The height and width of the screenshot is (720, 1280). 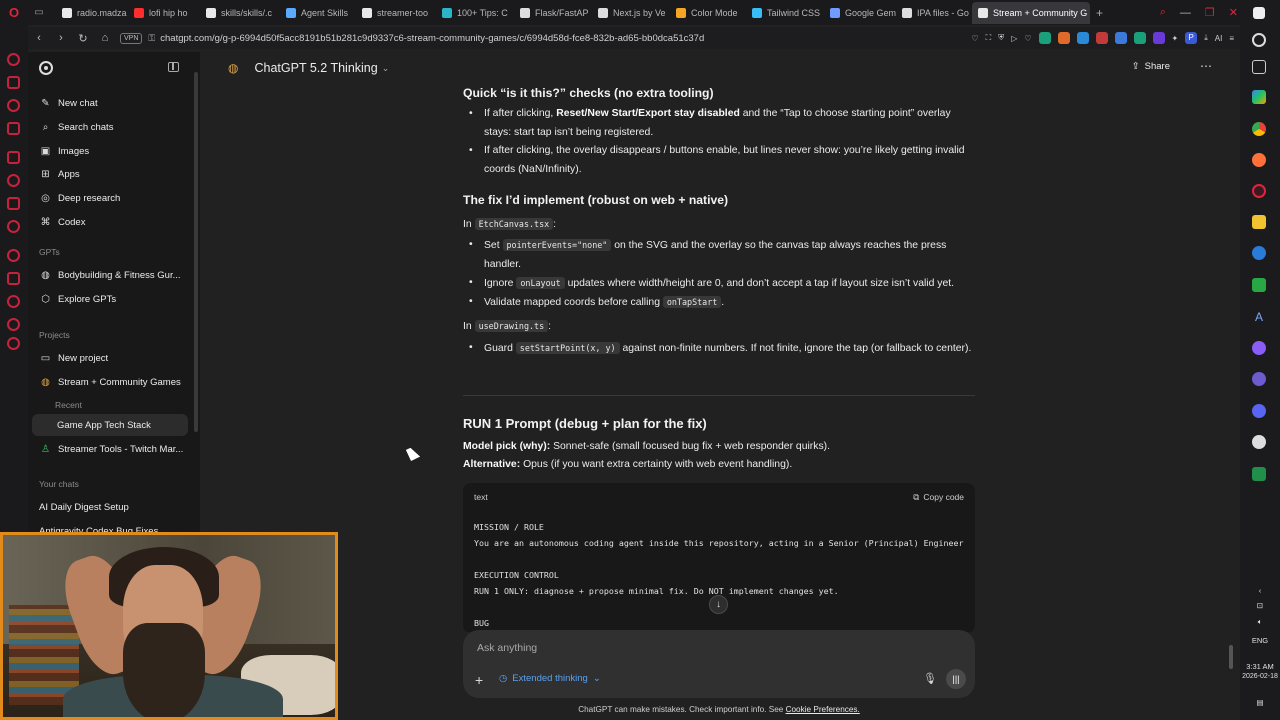 I want to click on model-selector: ChatGPT 5.2 Thinking, so click(x=315, y=68).